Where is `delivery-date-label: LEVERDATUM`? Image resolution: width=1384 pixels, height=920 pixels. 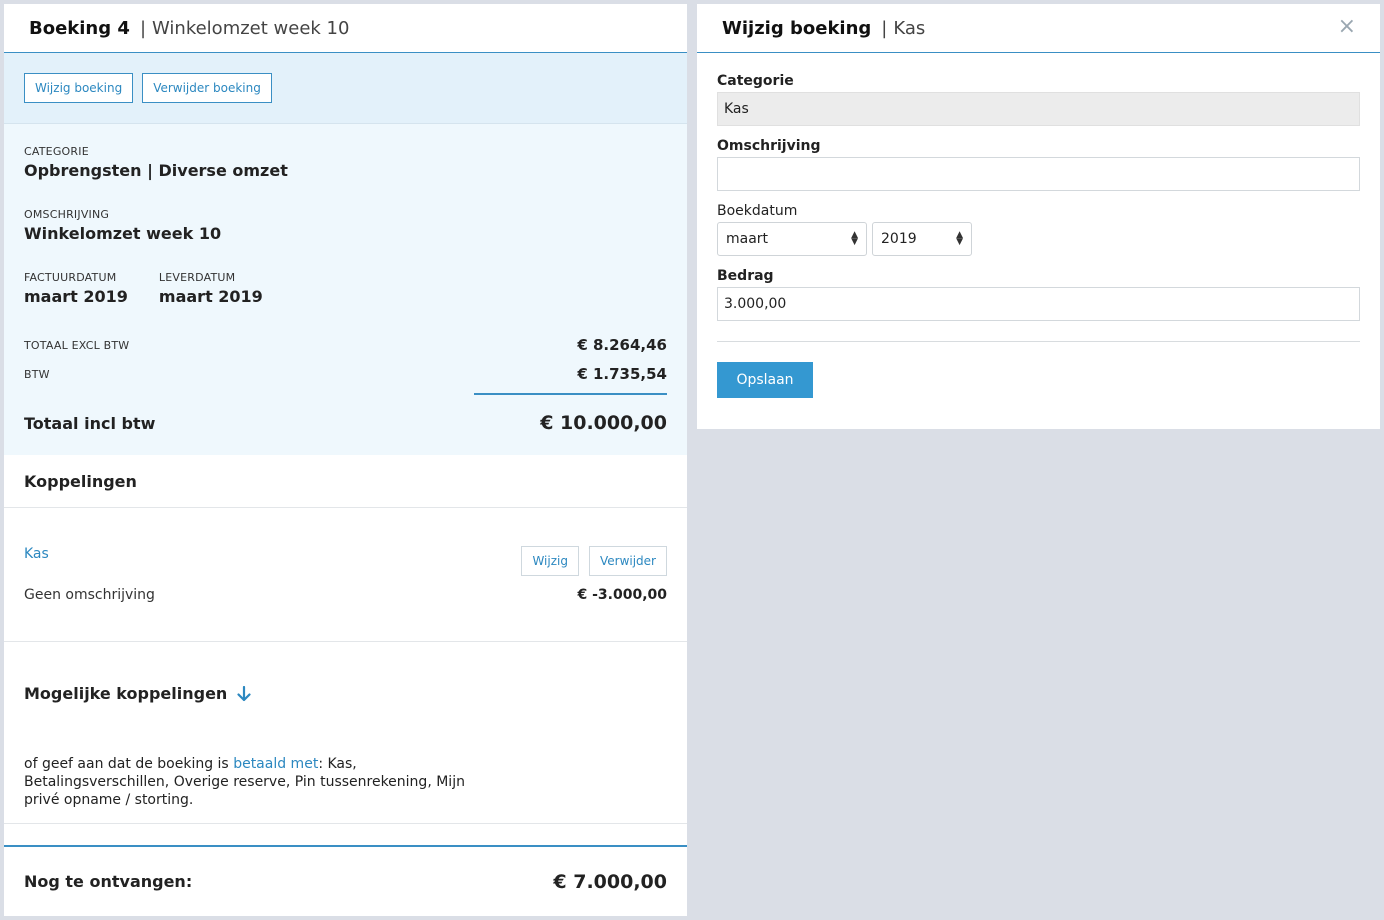 delivery-date-label: LEVERDATUM is located at coordinates (197, 277).